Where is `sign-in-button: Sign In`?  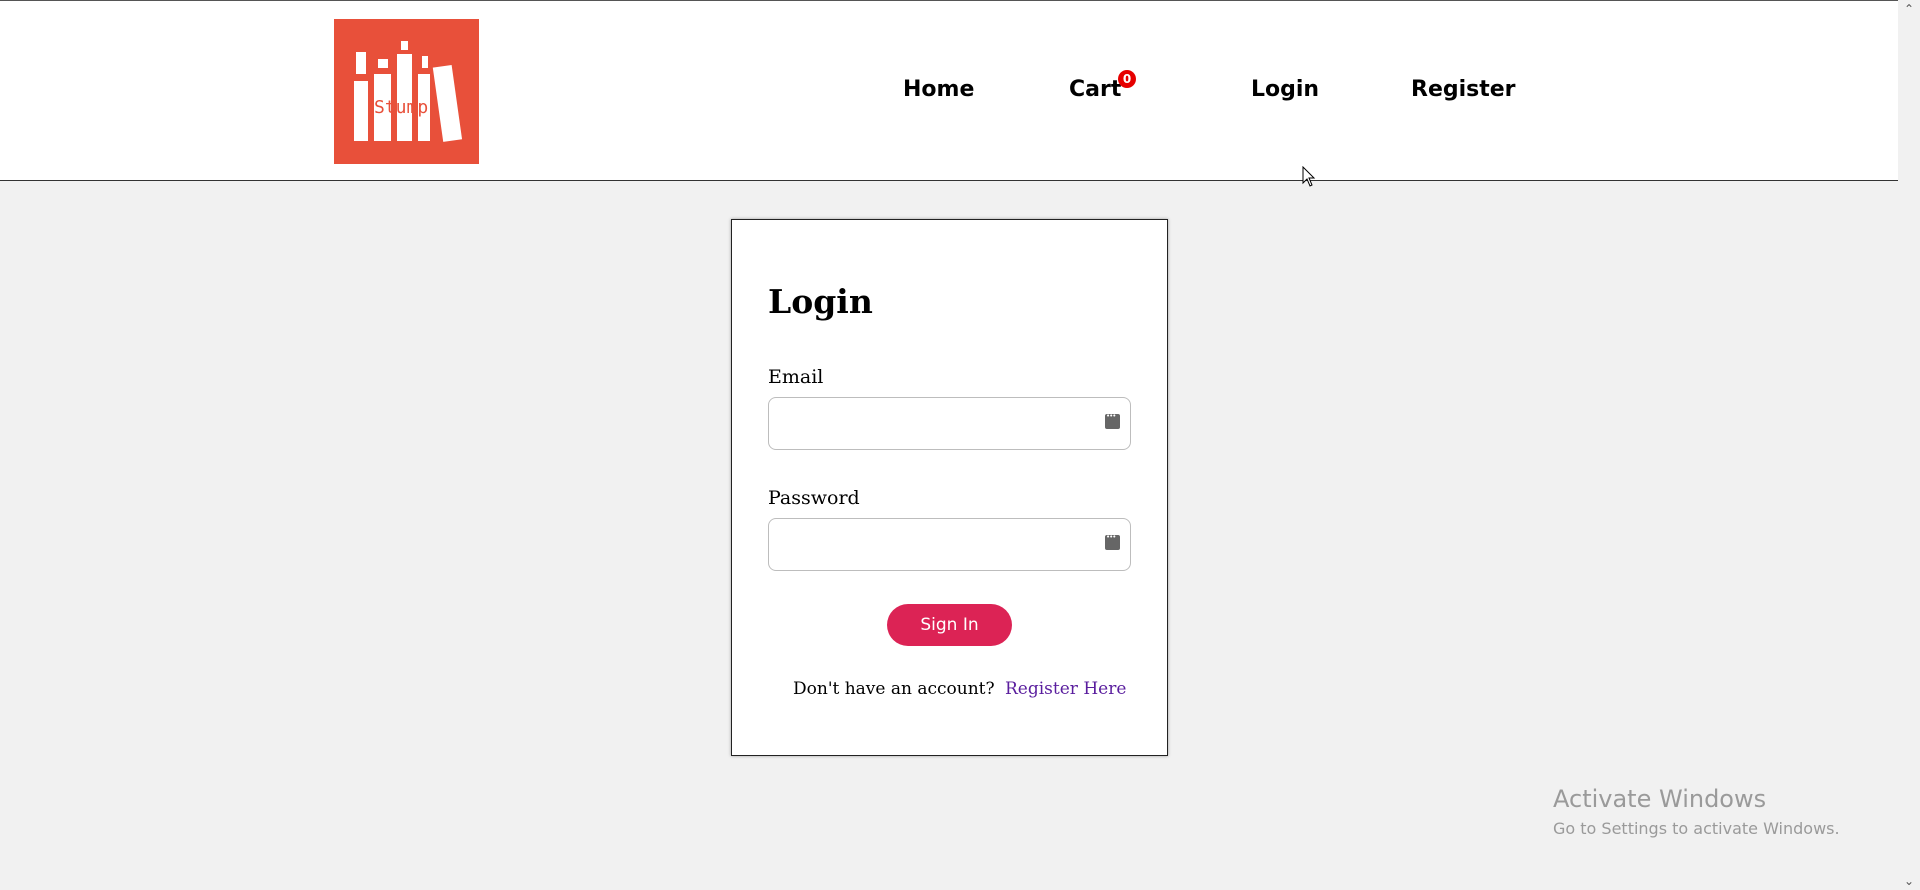 sign-in-button: Sign In is located at coordinates (949, 625).